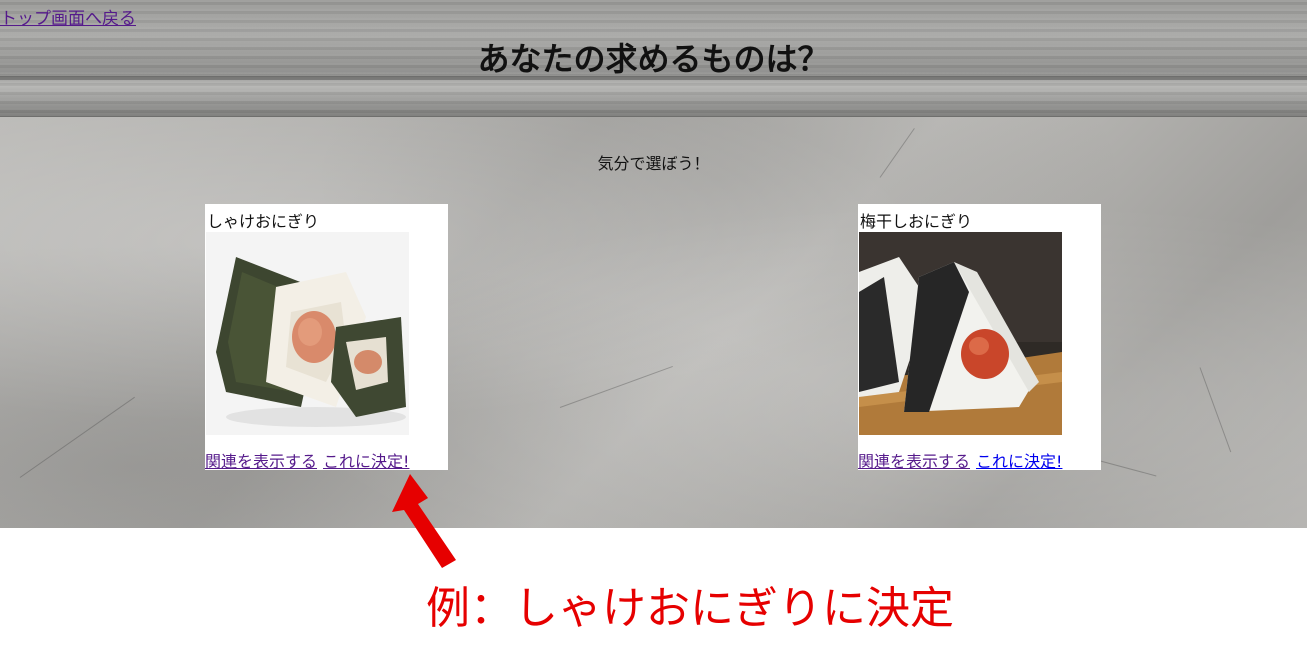 The height and width of the screenshot is (661, 1307). Describe the element at coordinates (690, 608) in the screenshot. I see `annotation-caption: 例：しゃけおにぎりに決定` at that location.